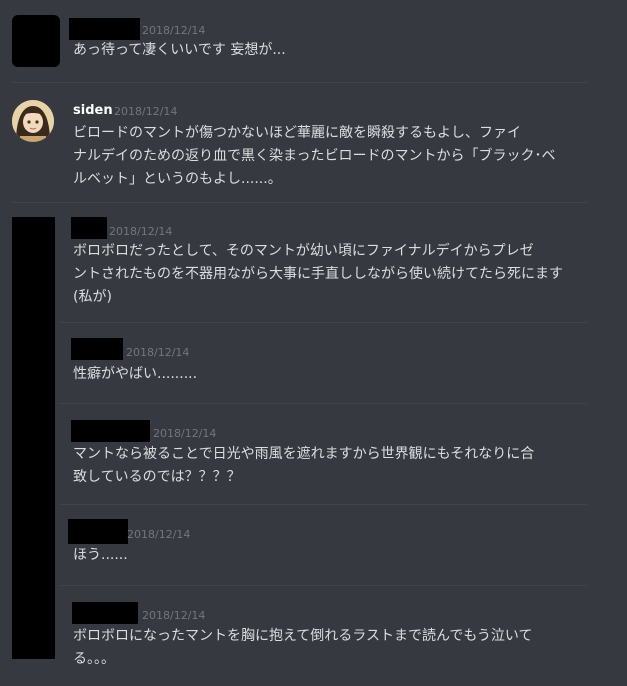  I want to click on message-line: ルベット」というのもよし......。, so click(177, 179).